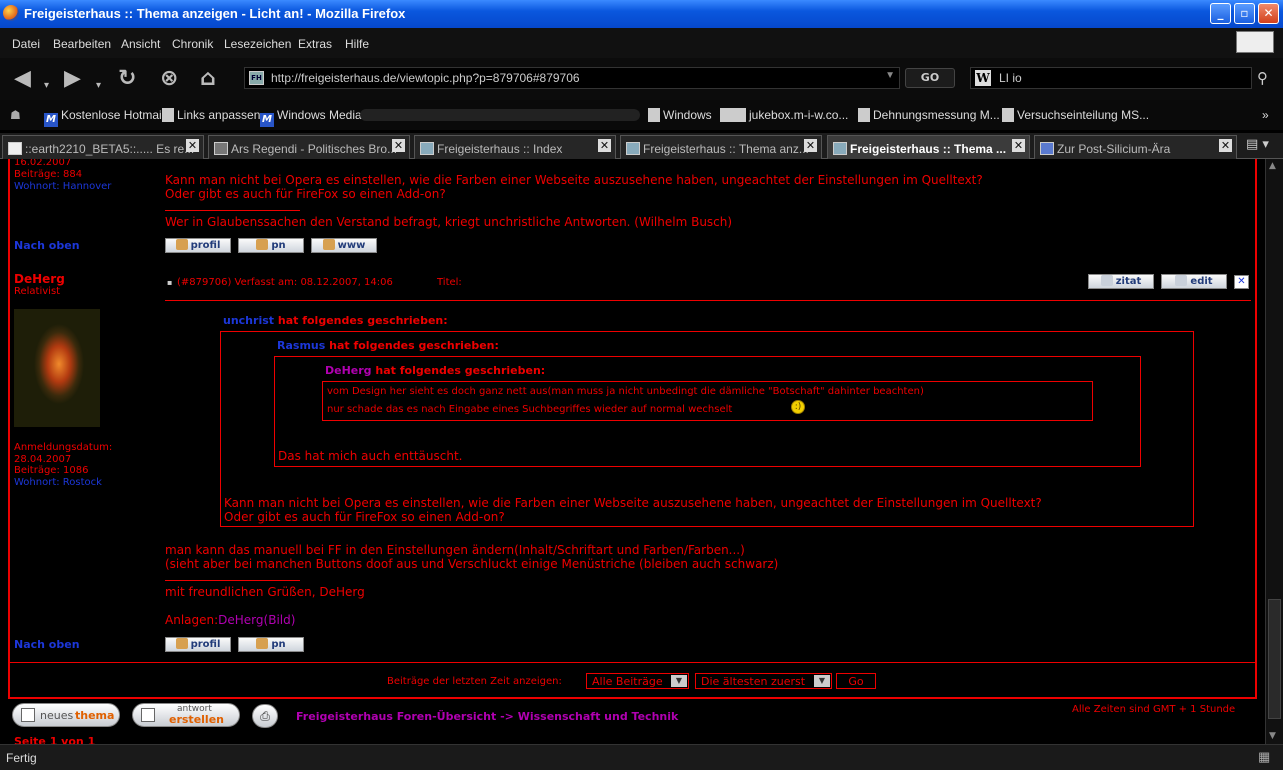 This screenshot has width=1283, height=770. What do you see at coordinates (1274, 659) in the screenshot?
I see `scroll-thumb` at bounding box center [1274, 659].